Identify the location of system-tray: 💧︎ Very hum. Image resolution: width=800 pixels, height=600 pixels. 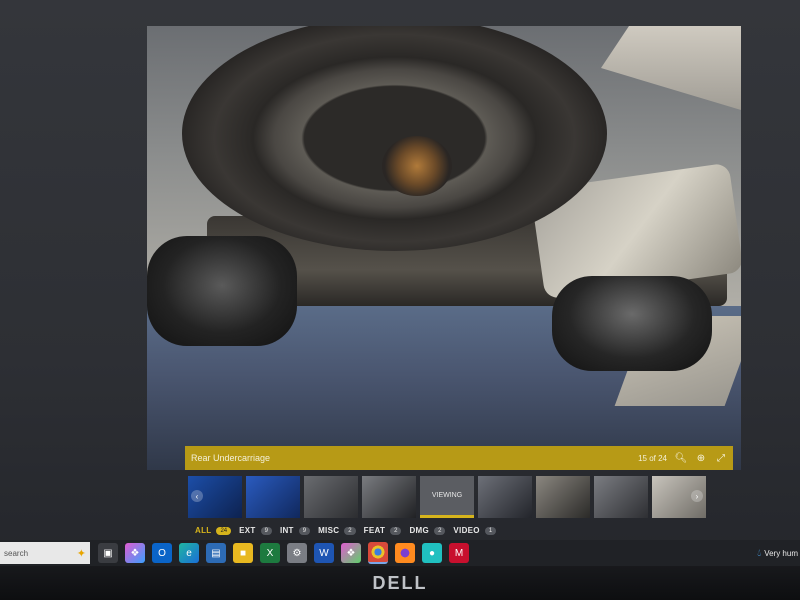
(778, 553).